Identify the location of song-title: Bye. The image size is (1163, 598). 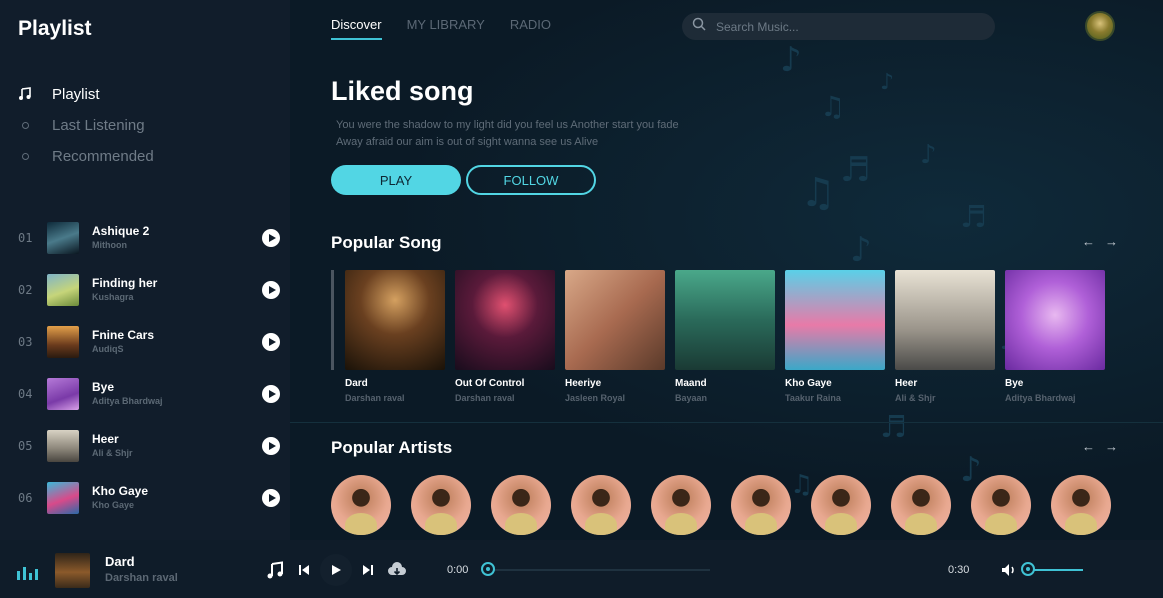
(1014, 383).